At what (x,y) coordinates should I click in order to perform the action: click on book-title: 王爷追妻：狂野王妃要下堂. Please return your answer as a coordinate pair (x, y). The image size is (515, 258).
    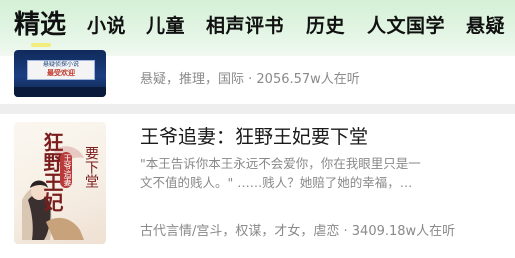
    Looking at the image, I should click on (254, 137).